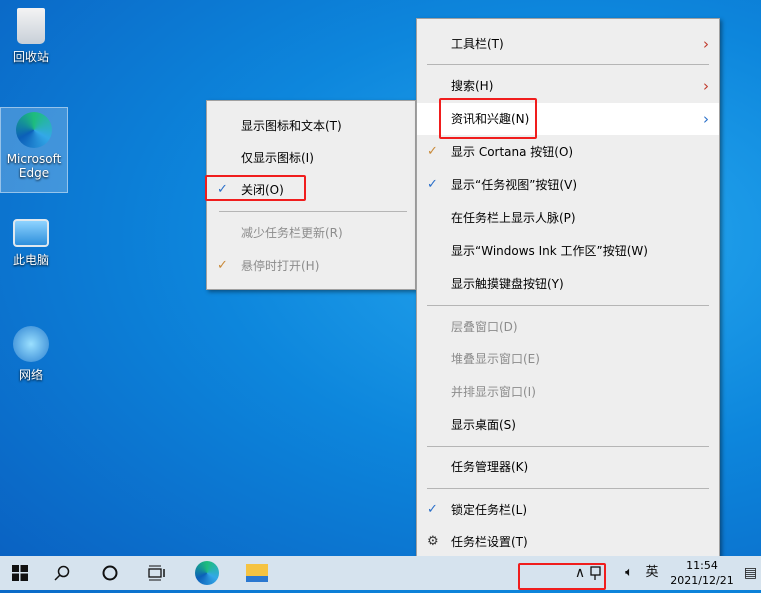  I want to click on submenu-item-open-on-hover: ✓ 悬停时打开(H), so click(311, 266).